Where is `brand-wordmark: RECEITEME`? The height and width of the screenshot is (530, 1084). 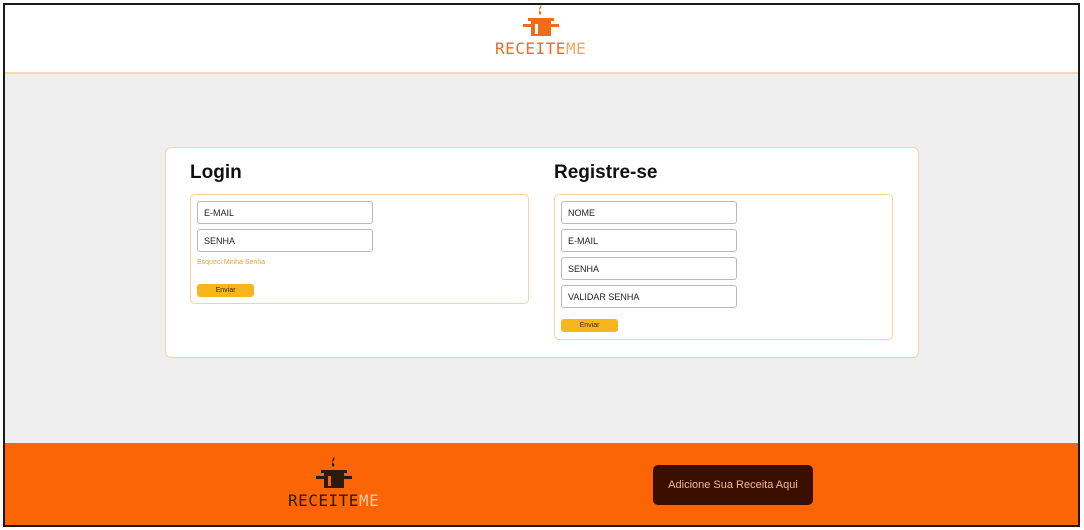 brand-wordmark: RECEITEME is located at coordinates (540, 49).